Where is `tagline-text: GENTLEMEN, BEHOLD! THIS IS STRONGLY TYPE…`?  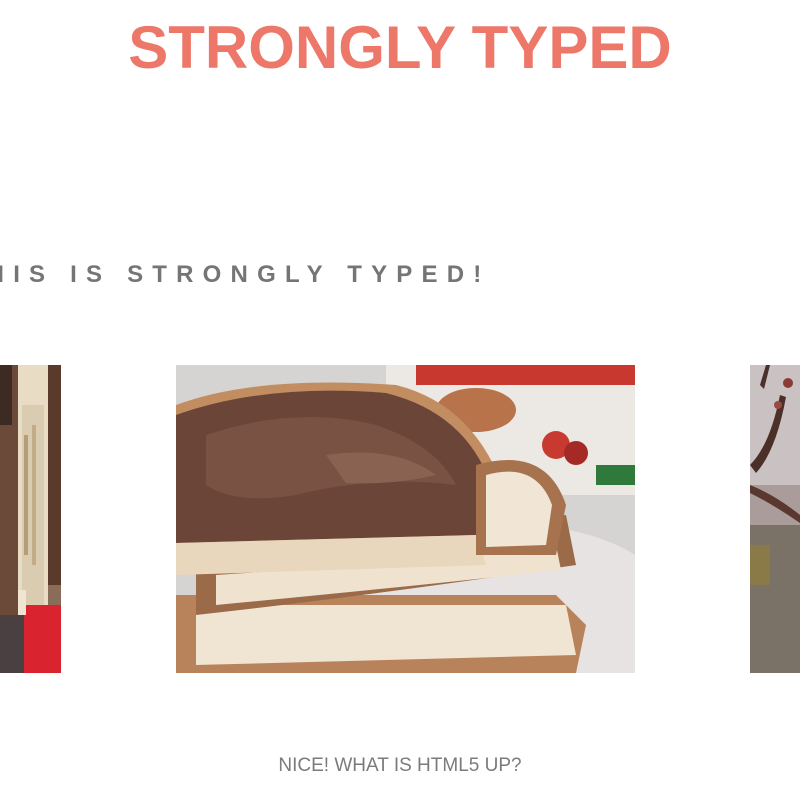 tagline-text: GENTLEMEN, BEHOLD! THIS IS STRONGLY TYPE… is located at coordinates (245, 274).